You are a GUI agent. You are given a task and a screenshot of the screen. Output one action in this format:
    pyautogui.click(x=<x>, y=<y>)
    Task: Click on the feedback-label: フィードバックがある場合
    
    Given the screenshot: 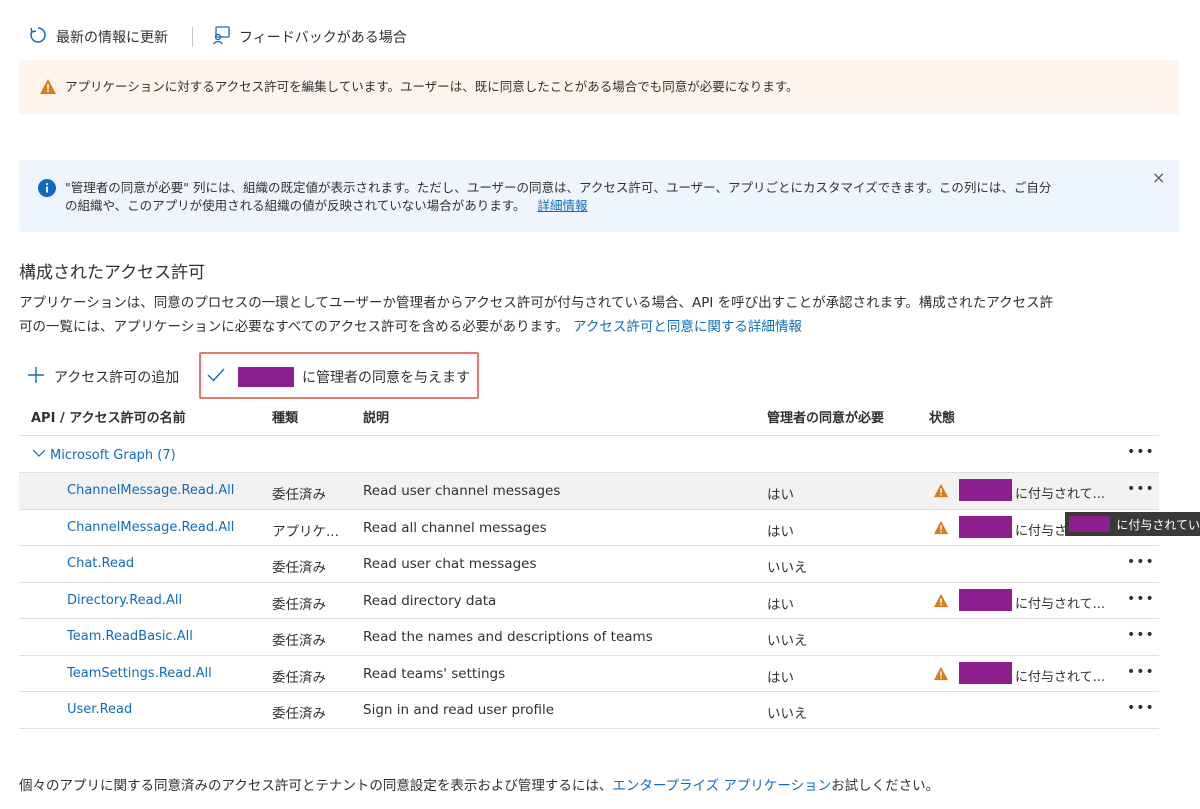 What is the action you would take?
    pyautogui.click(x=323, y=38)
    